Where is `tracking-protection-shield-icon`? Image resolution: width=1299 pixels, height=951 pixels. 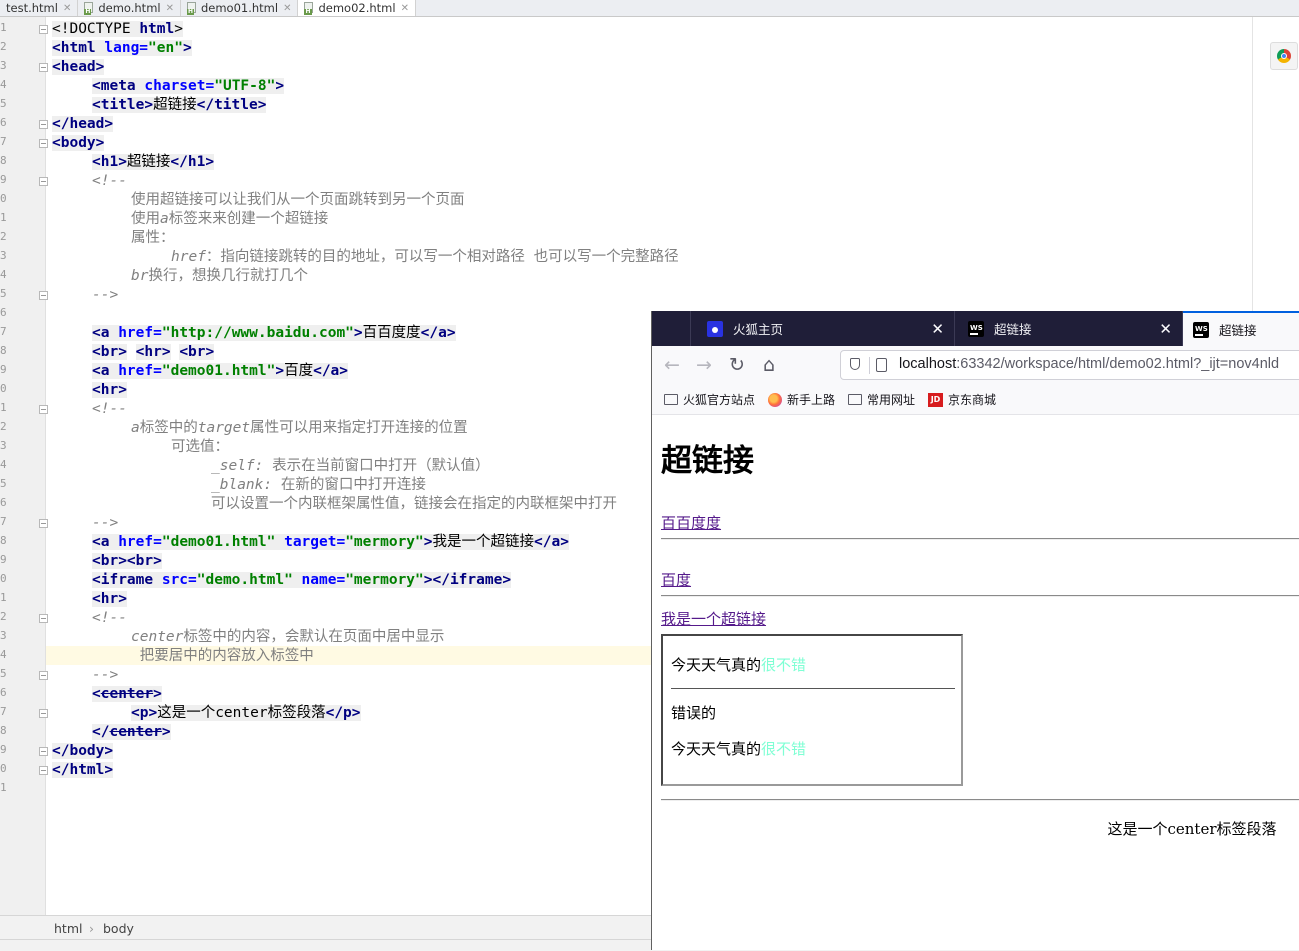
tracking-protection-shield-icon is located at coordinates (855, 364).